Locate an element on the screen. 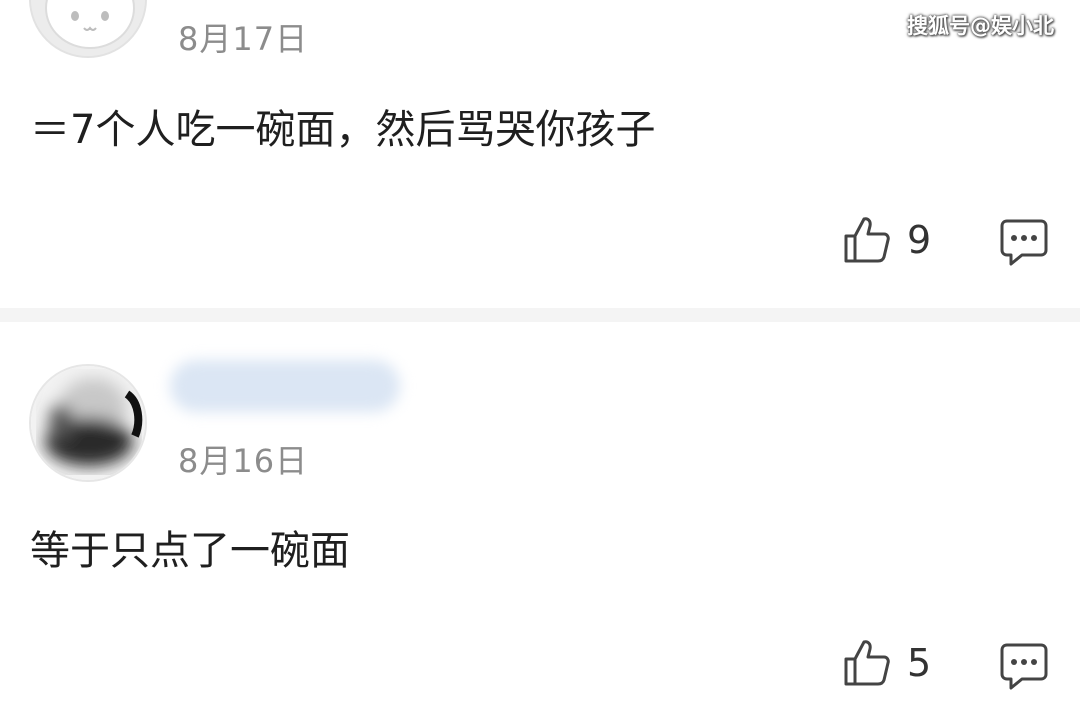  comment-date: 8月17日 is located at coordinates (243, 39).